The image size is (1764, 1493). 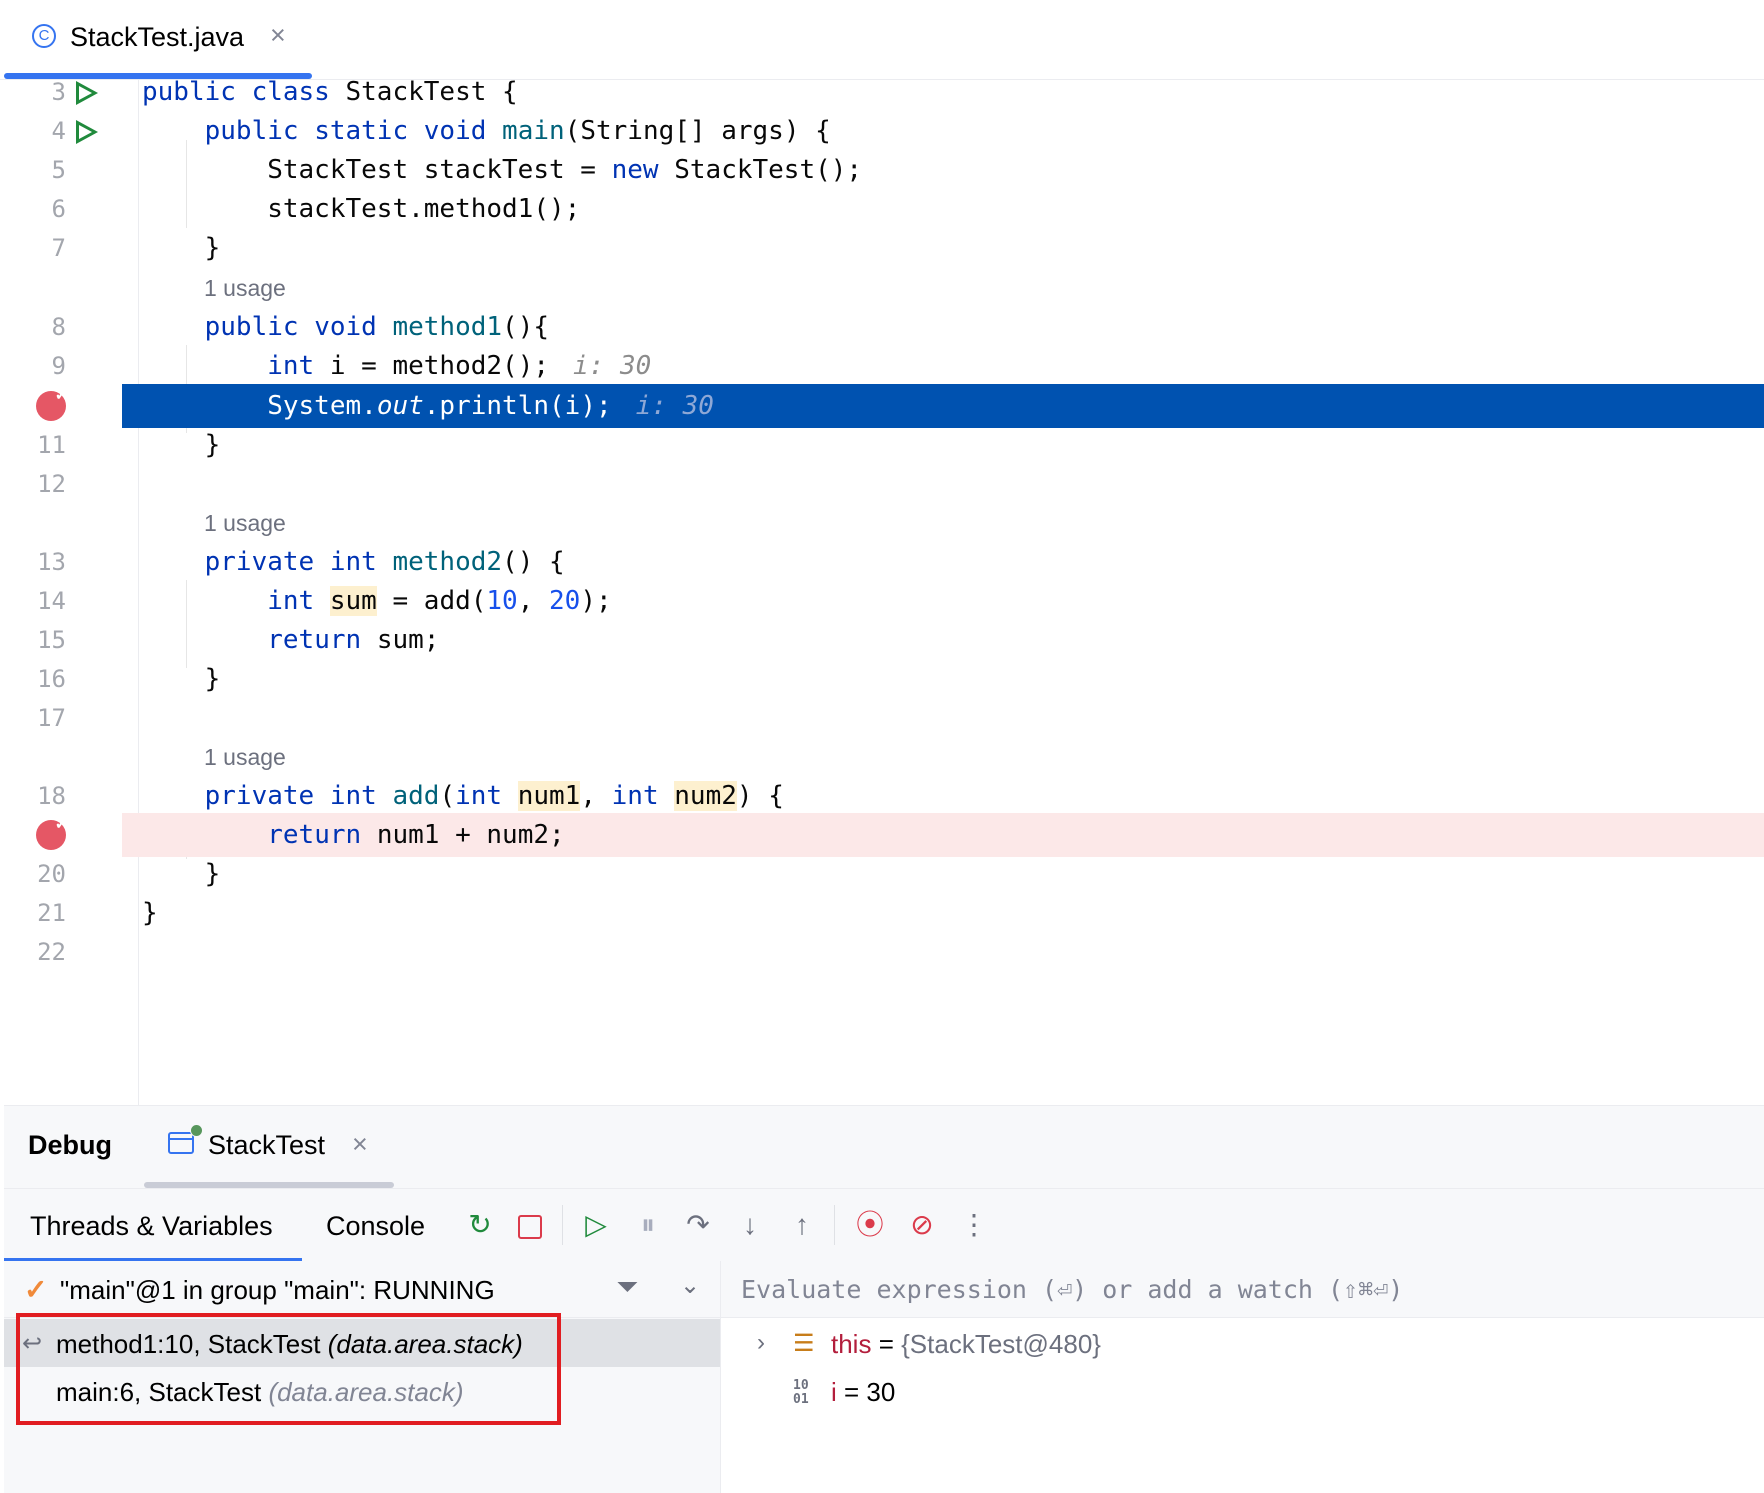 What do you see at coordinates (943, 406) in the screenshot?
I see `current-execution-line: System.out.println(i); i: 30` at bounding box center [943, 406].